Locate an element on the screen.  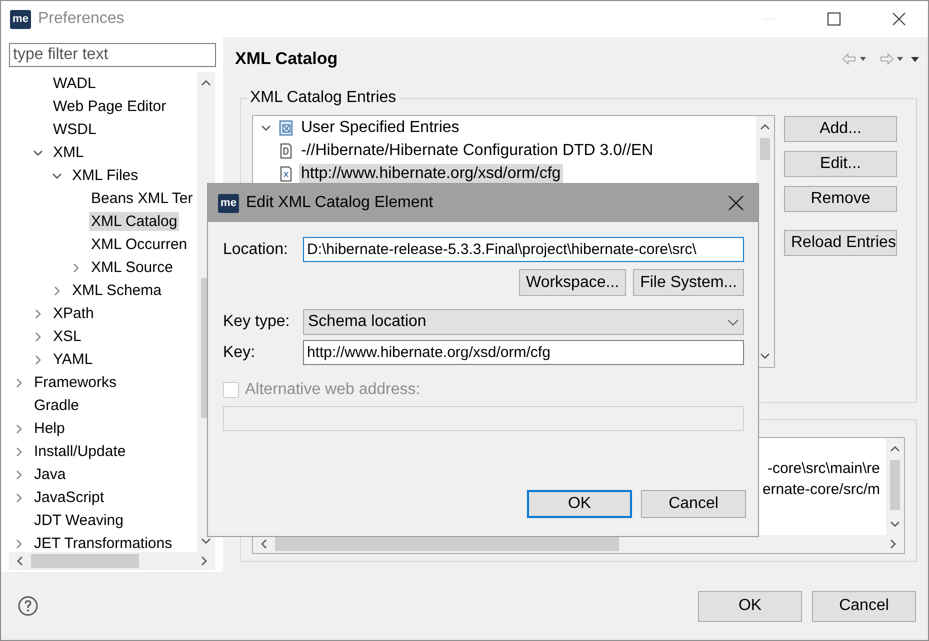
tree-item: JDT Weaving is located at coordinates (79, 520).